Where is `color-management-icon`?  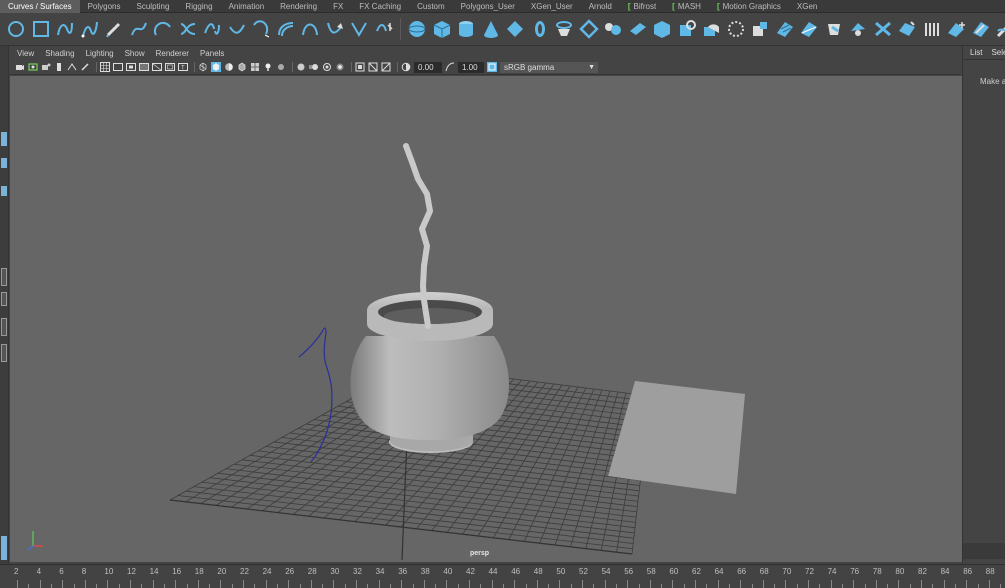 color-management-icon is located at coordinates (492, 67).